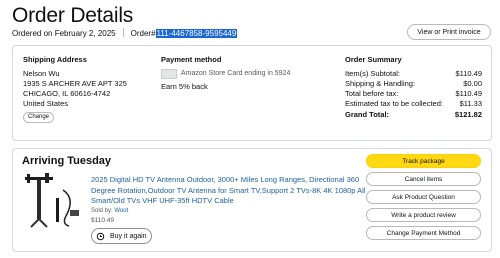 The height and width of the screenshot is (258, 500). What do you see at coordinates (236, 73) in the screenshot?
I see `card-description: Amazon Store Card ending in 5924` at bounding box center [236, 73].